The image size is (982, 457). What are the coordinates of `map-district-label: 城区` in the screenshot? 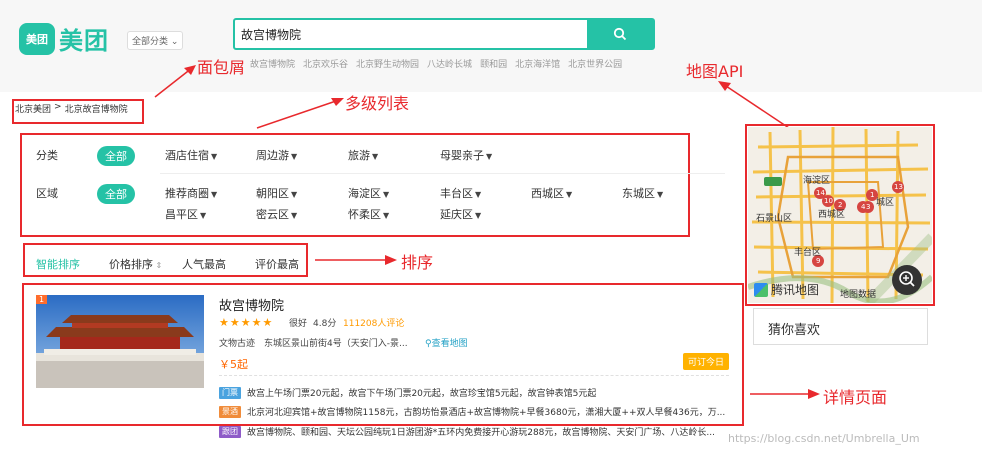 It's located at (885, 203).